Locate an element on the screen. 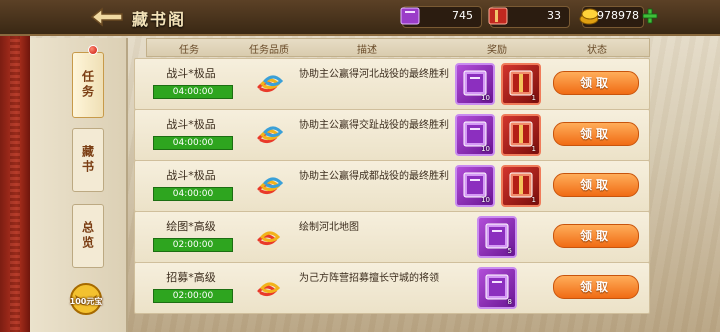  column-task: 任务 is located at coordinates (189, 50).